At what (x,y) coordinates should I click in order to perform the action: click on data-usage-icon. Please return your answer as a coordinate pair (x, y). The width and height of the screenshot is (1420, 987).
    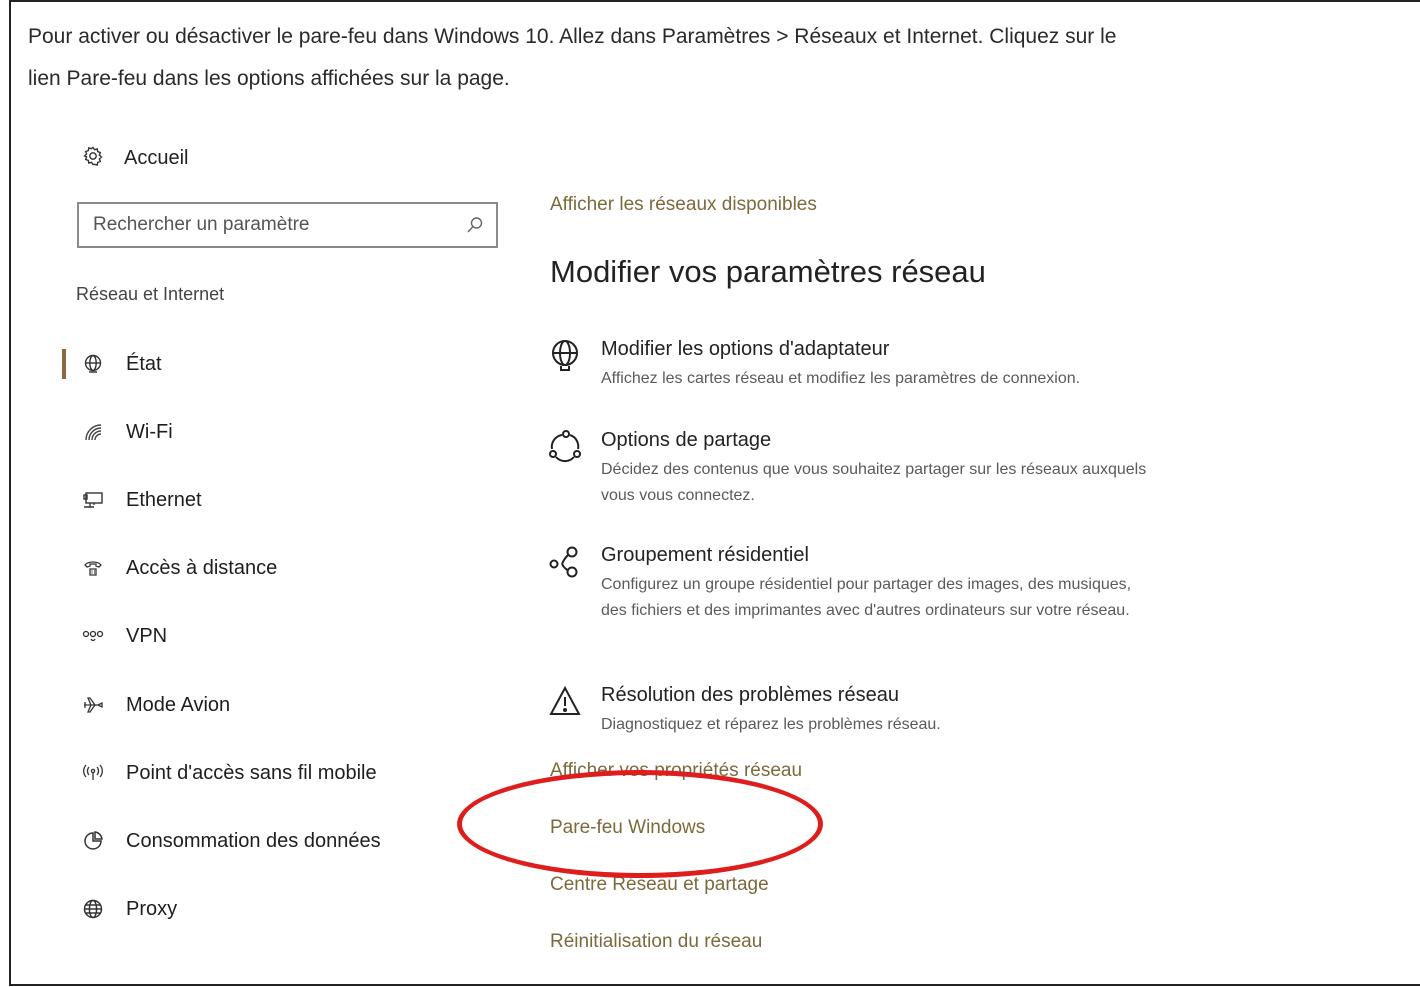
    Looking at the image, I should click on (93, 841).